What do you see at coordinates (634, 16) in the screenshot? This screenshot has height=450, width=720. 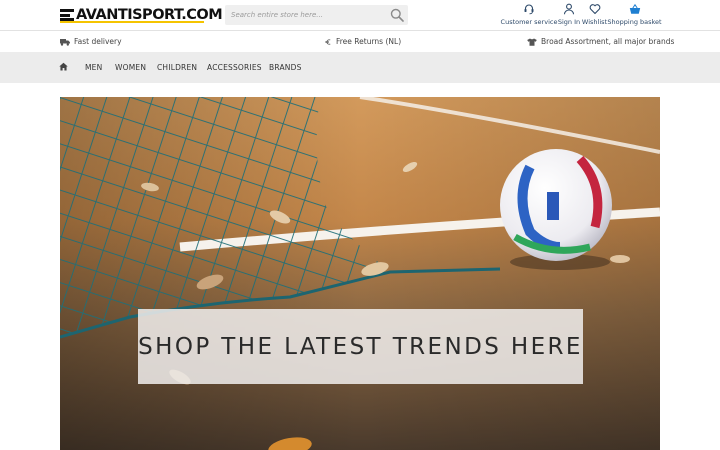 I see `shopping-basket-link: Shopping basket` at bounding box center [634, 16].